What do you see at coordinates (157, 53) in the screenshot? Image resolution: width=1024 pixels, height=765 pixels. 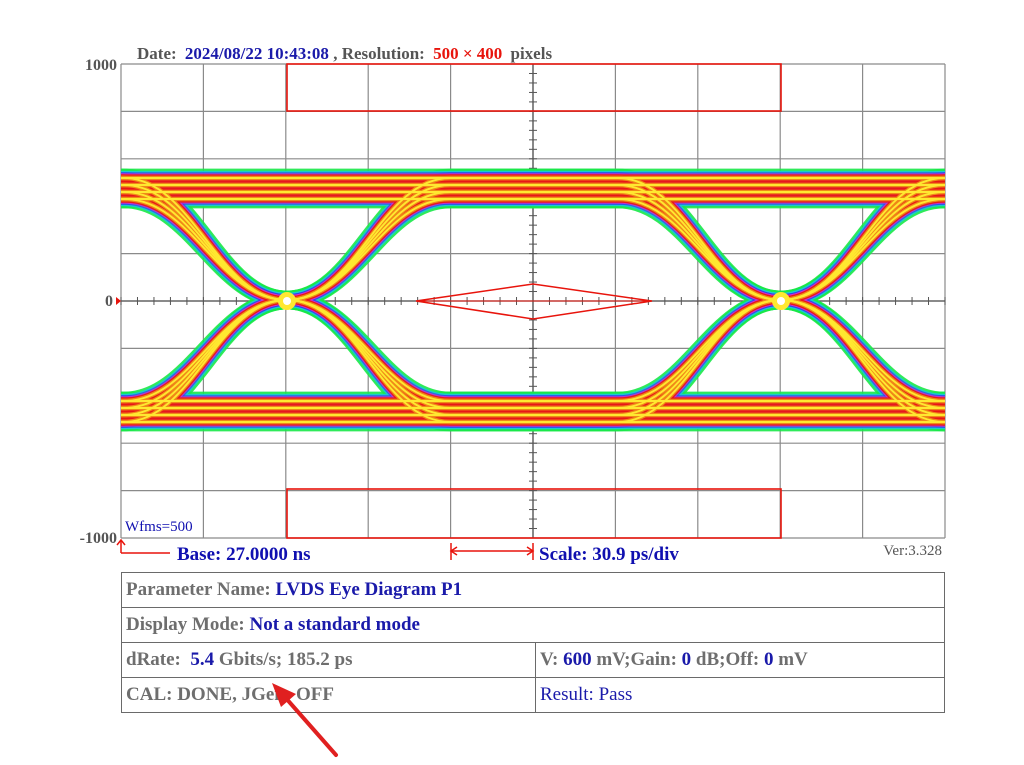 I see `date-label: Date:` at bounding box center [157, 53].